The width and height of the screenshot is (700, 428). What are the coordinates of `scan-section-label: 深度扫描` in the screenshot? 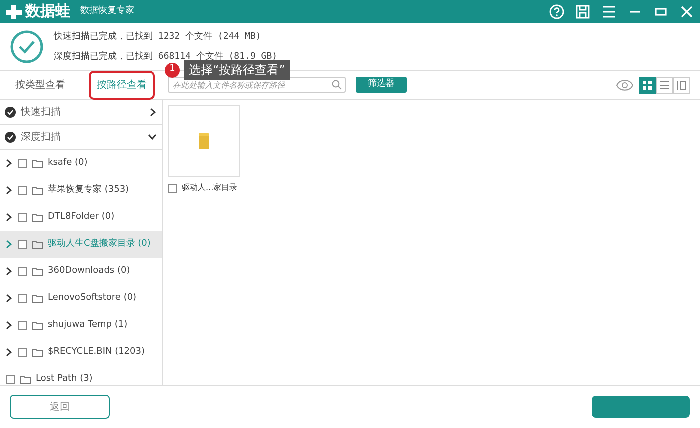 It's located at (41, 137).